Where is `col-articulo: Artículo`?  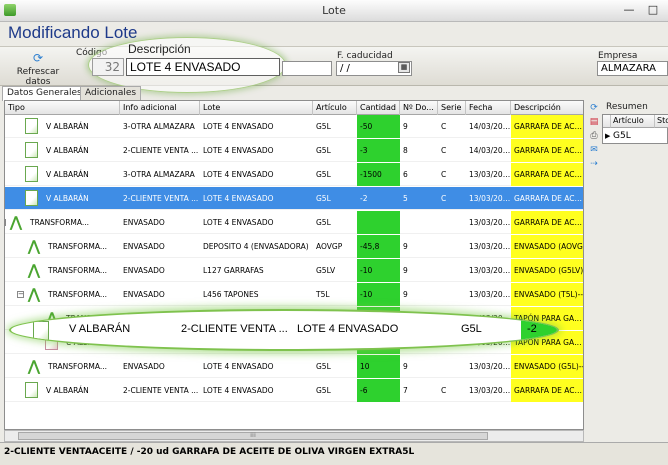
col-articulo: Artículo is located at coordinates (335, 108).